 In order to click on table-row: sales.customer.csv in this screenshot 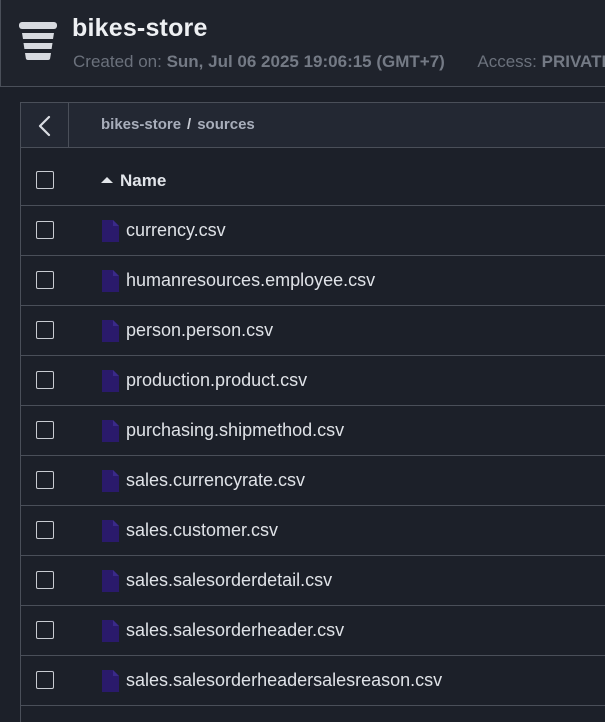, I will do `click(313, 531)`.